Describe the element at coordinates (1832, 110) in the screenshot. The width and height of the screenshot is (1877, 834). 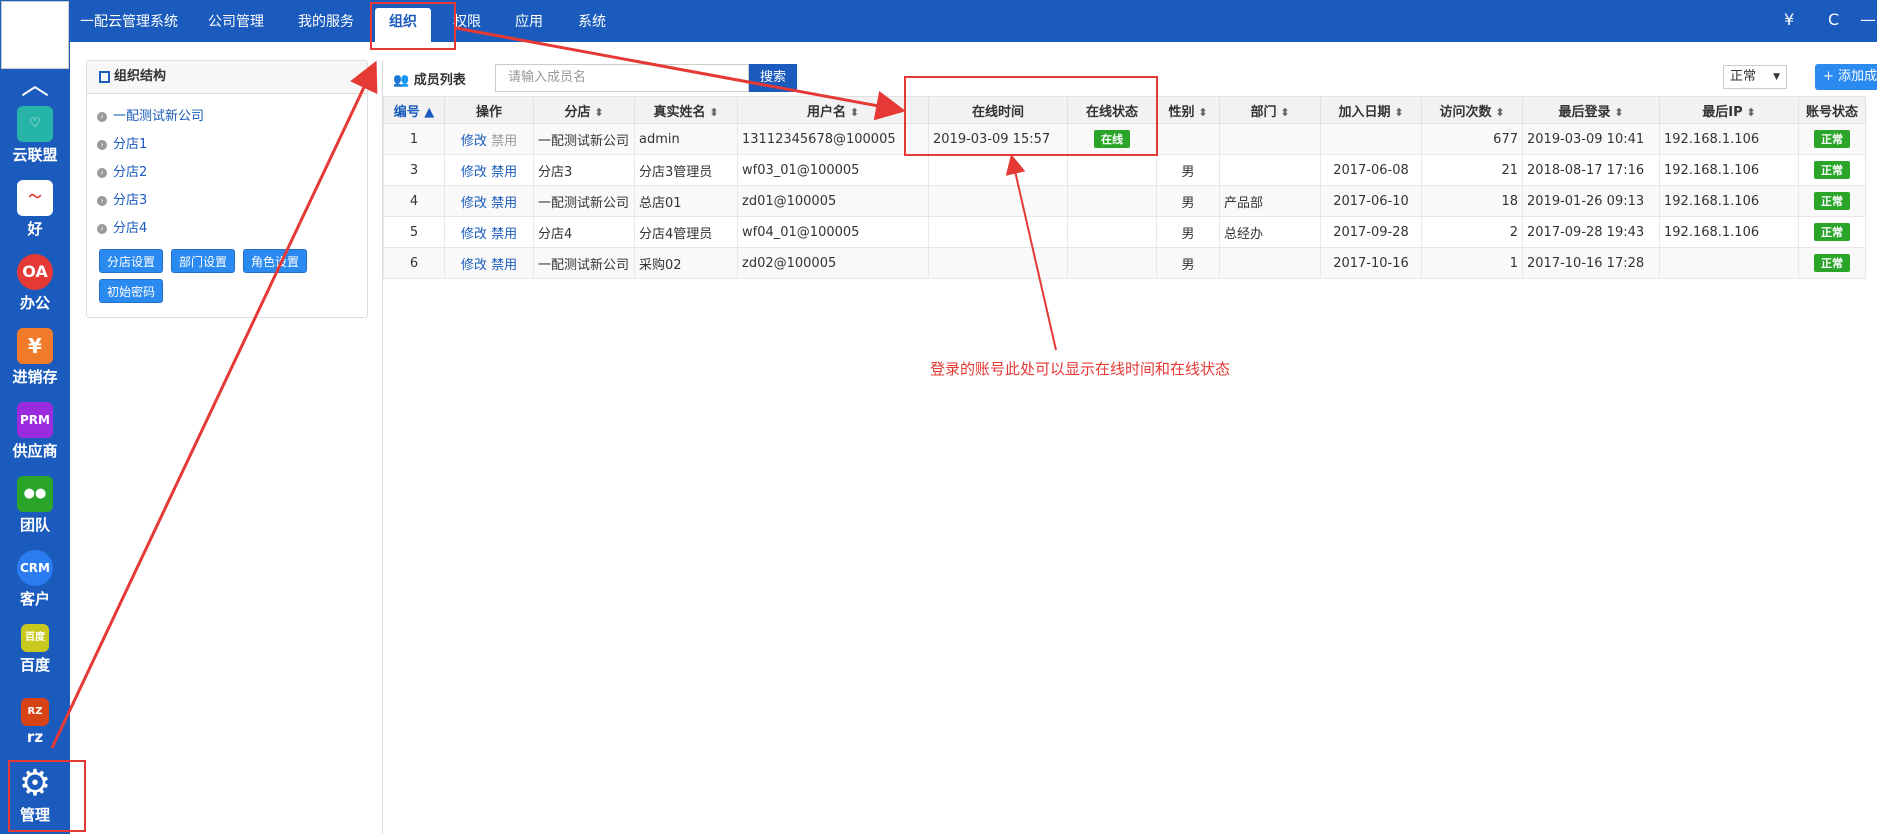
I see `col-account-status: 账号状态` at that location.